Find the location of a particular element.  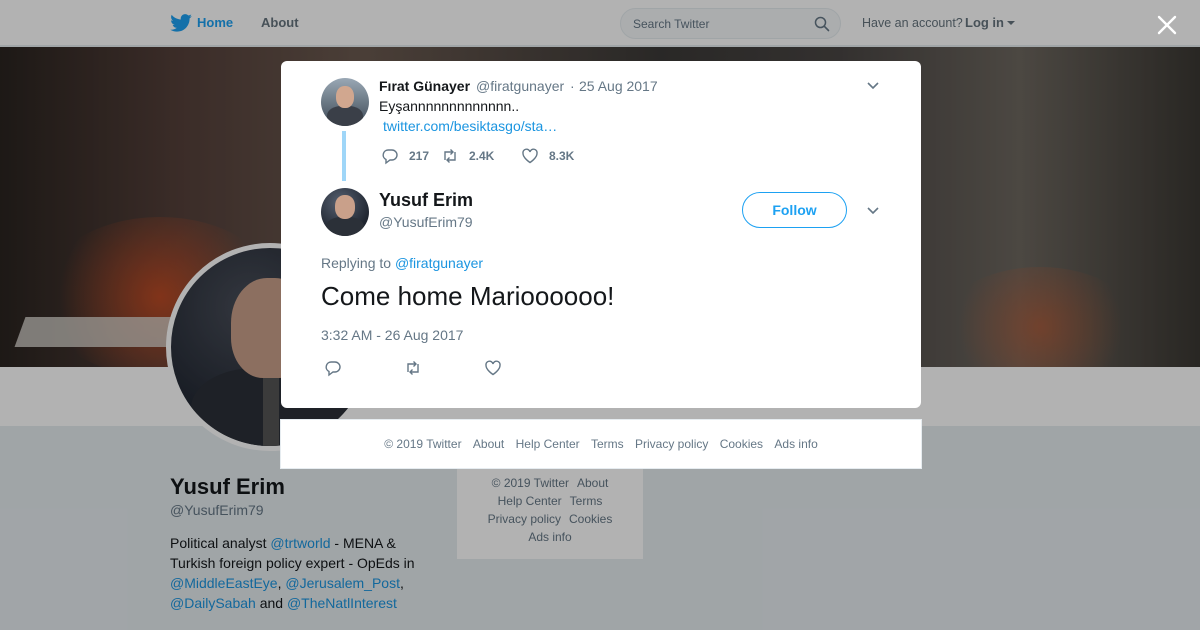

tweet-author-avatar is located at coordinates (345, 212).